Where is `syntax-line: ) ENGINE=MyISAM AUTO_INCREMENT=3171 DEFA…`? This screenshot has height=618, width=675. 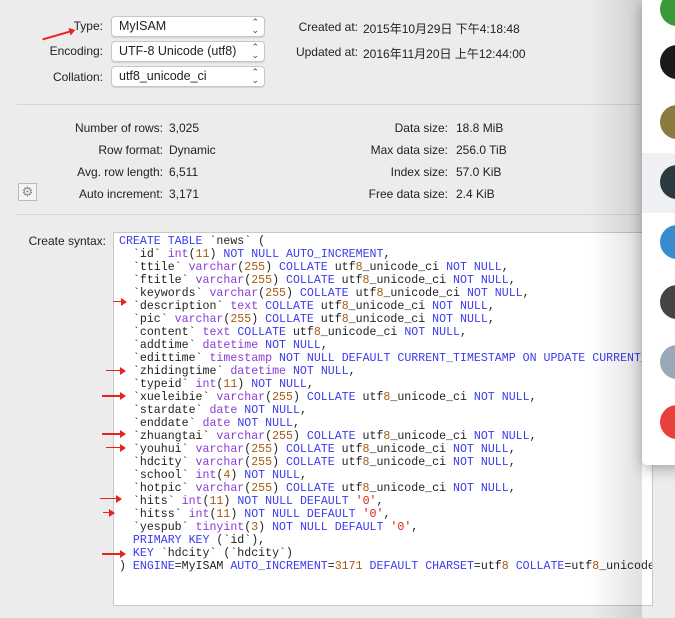 syntax-line: ) ENGINE=MyISAM AUTO_INCREMENT=3171 DEFA… is located at coordinates (385, 566).